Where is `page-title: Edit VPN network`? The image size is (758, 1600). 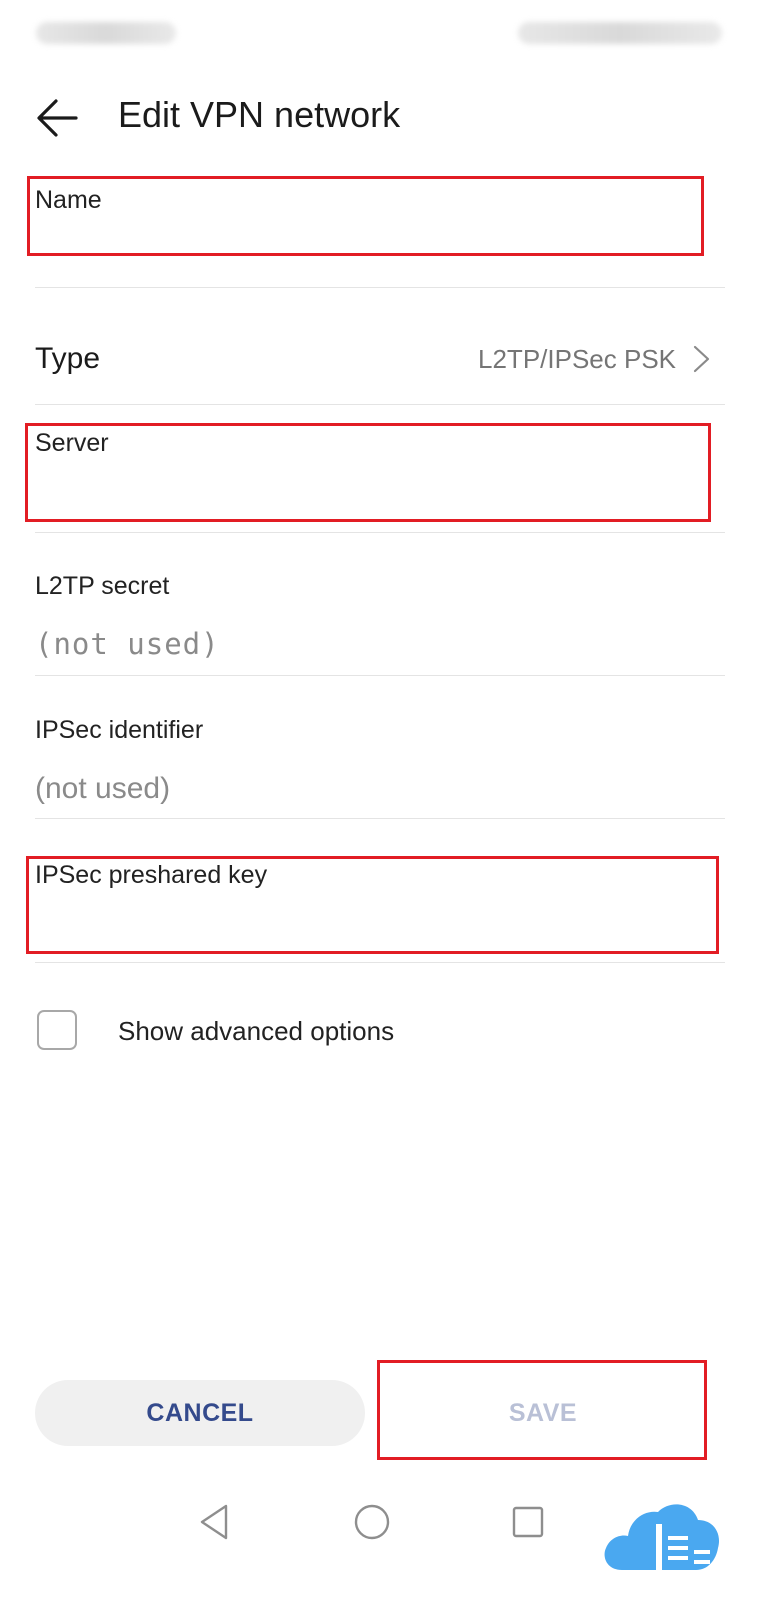 page-title: Edit VPN network is located at coordinates (259, 114).